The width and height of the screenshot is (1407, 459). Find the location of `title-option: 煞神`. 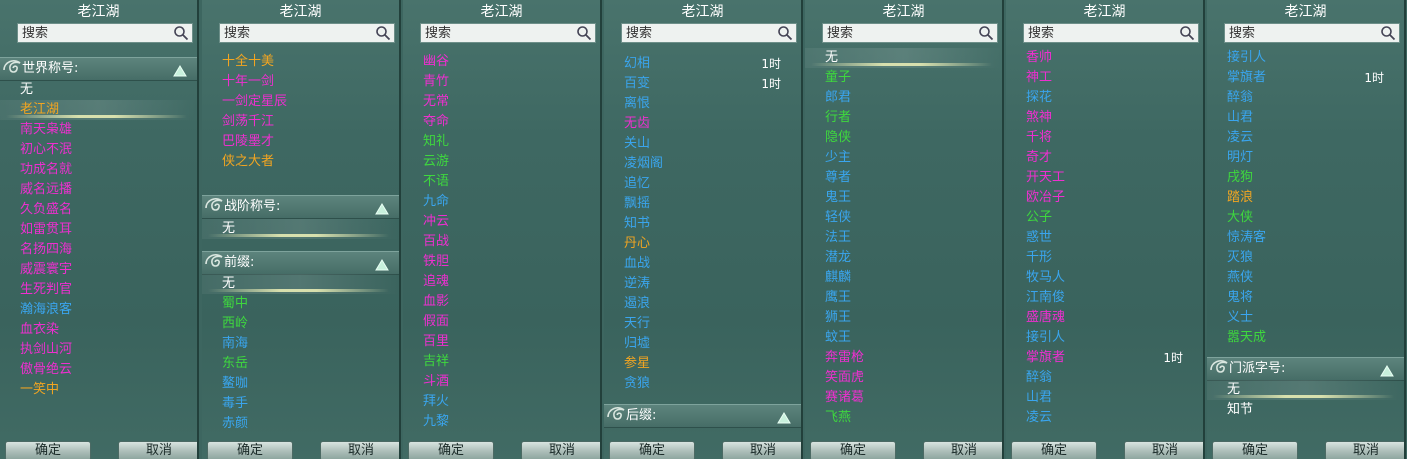

title-option: 煞神 is located at coordinates (1104, 118).